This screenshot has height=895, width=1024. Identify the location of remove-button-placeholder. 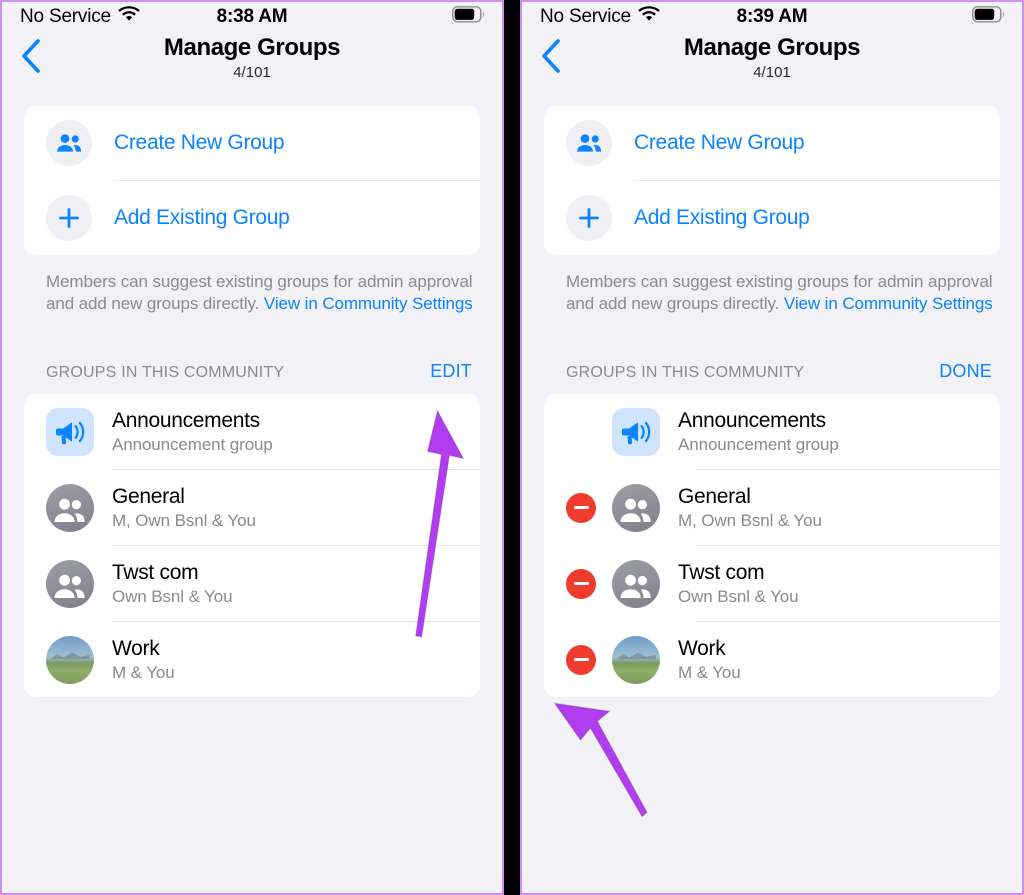
(581, 432).